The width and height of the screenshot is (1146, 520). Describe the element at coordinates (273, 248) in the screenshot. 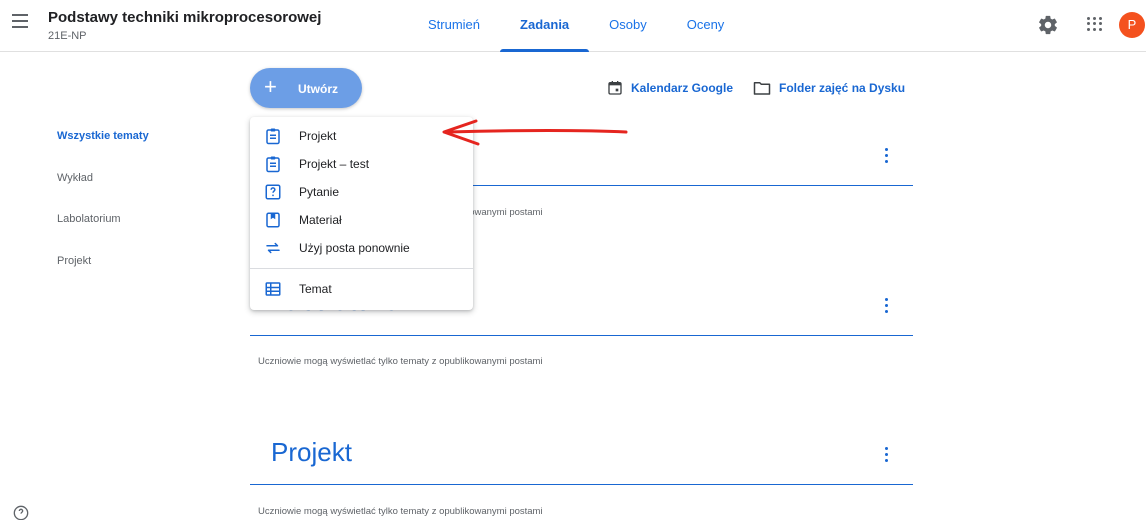

I see `reuse-icon` at that location.